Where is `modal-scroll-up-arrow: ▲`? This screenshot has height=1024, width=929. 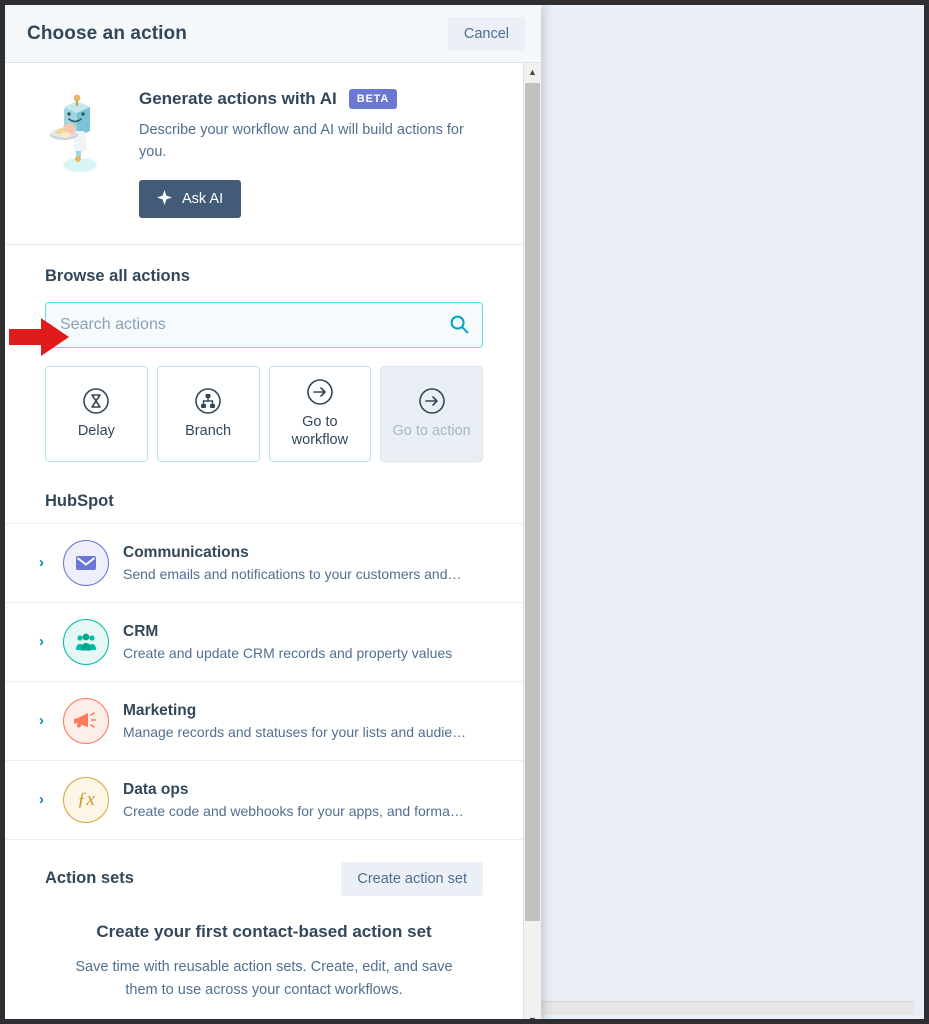 modal-scroll-up-arrow: ▲ is located at coordinates (532, 72).